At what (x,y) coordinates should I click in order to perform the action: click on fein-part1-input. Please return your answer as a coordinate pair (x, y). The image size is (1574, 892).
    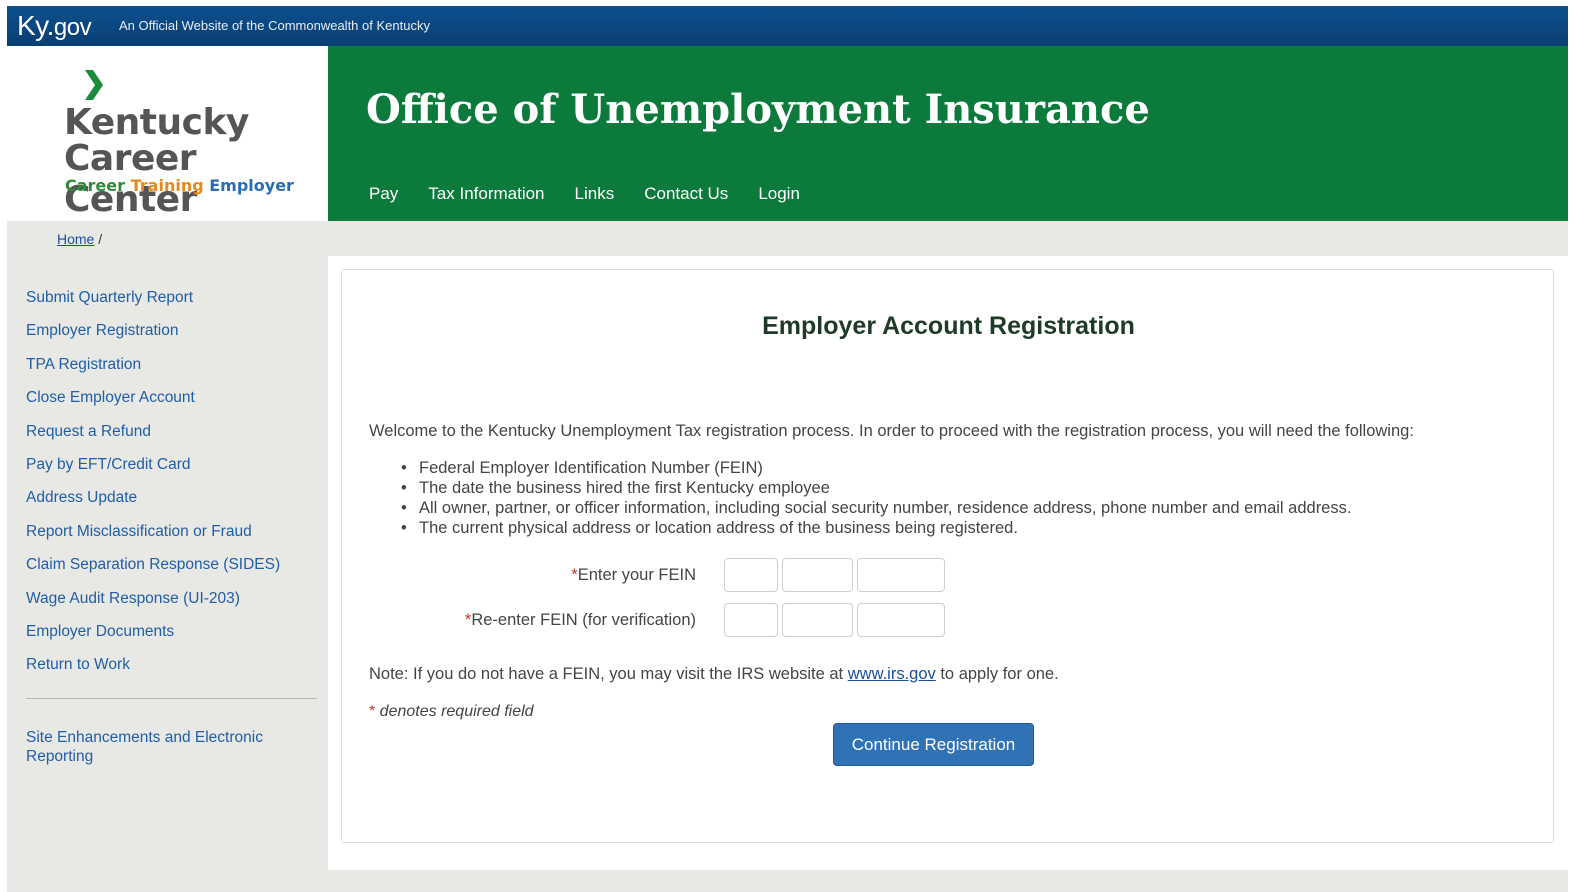
    Looking at the image, I should click on (751, 575).